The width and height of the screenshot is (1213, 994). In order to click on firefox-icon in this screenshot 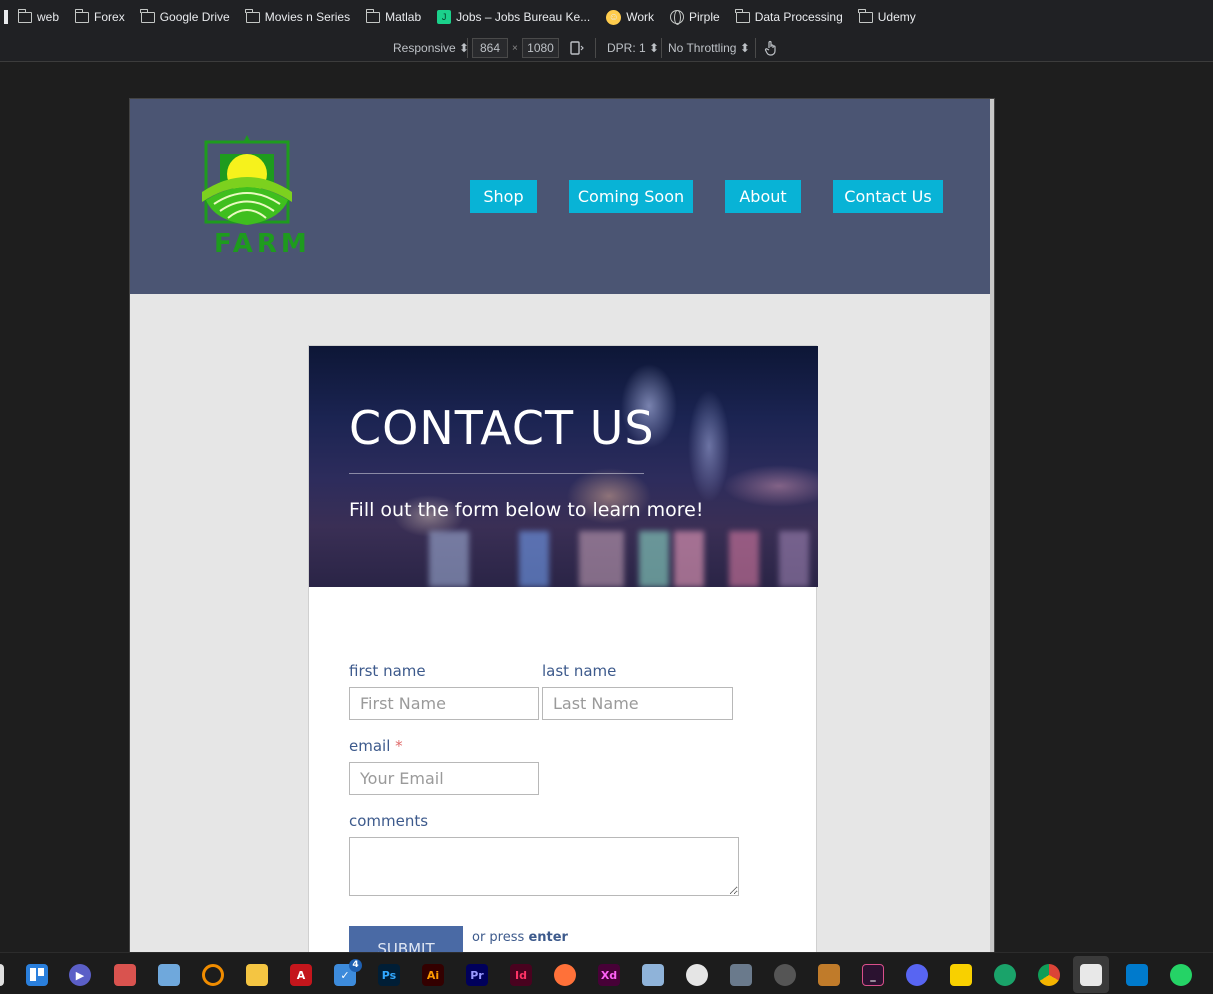, I will do `click(565, 975)`.